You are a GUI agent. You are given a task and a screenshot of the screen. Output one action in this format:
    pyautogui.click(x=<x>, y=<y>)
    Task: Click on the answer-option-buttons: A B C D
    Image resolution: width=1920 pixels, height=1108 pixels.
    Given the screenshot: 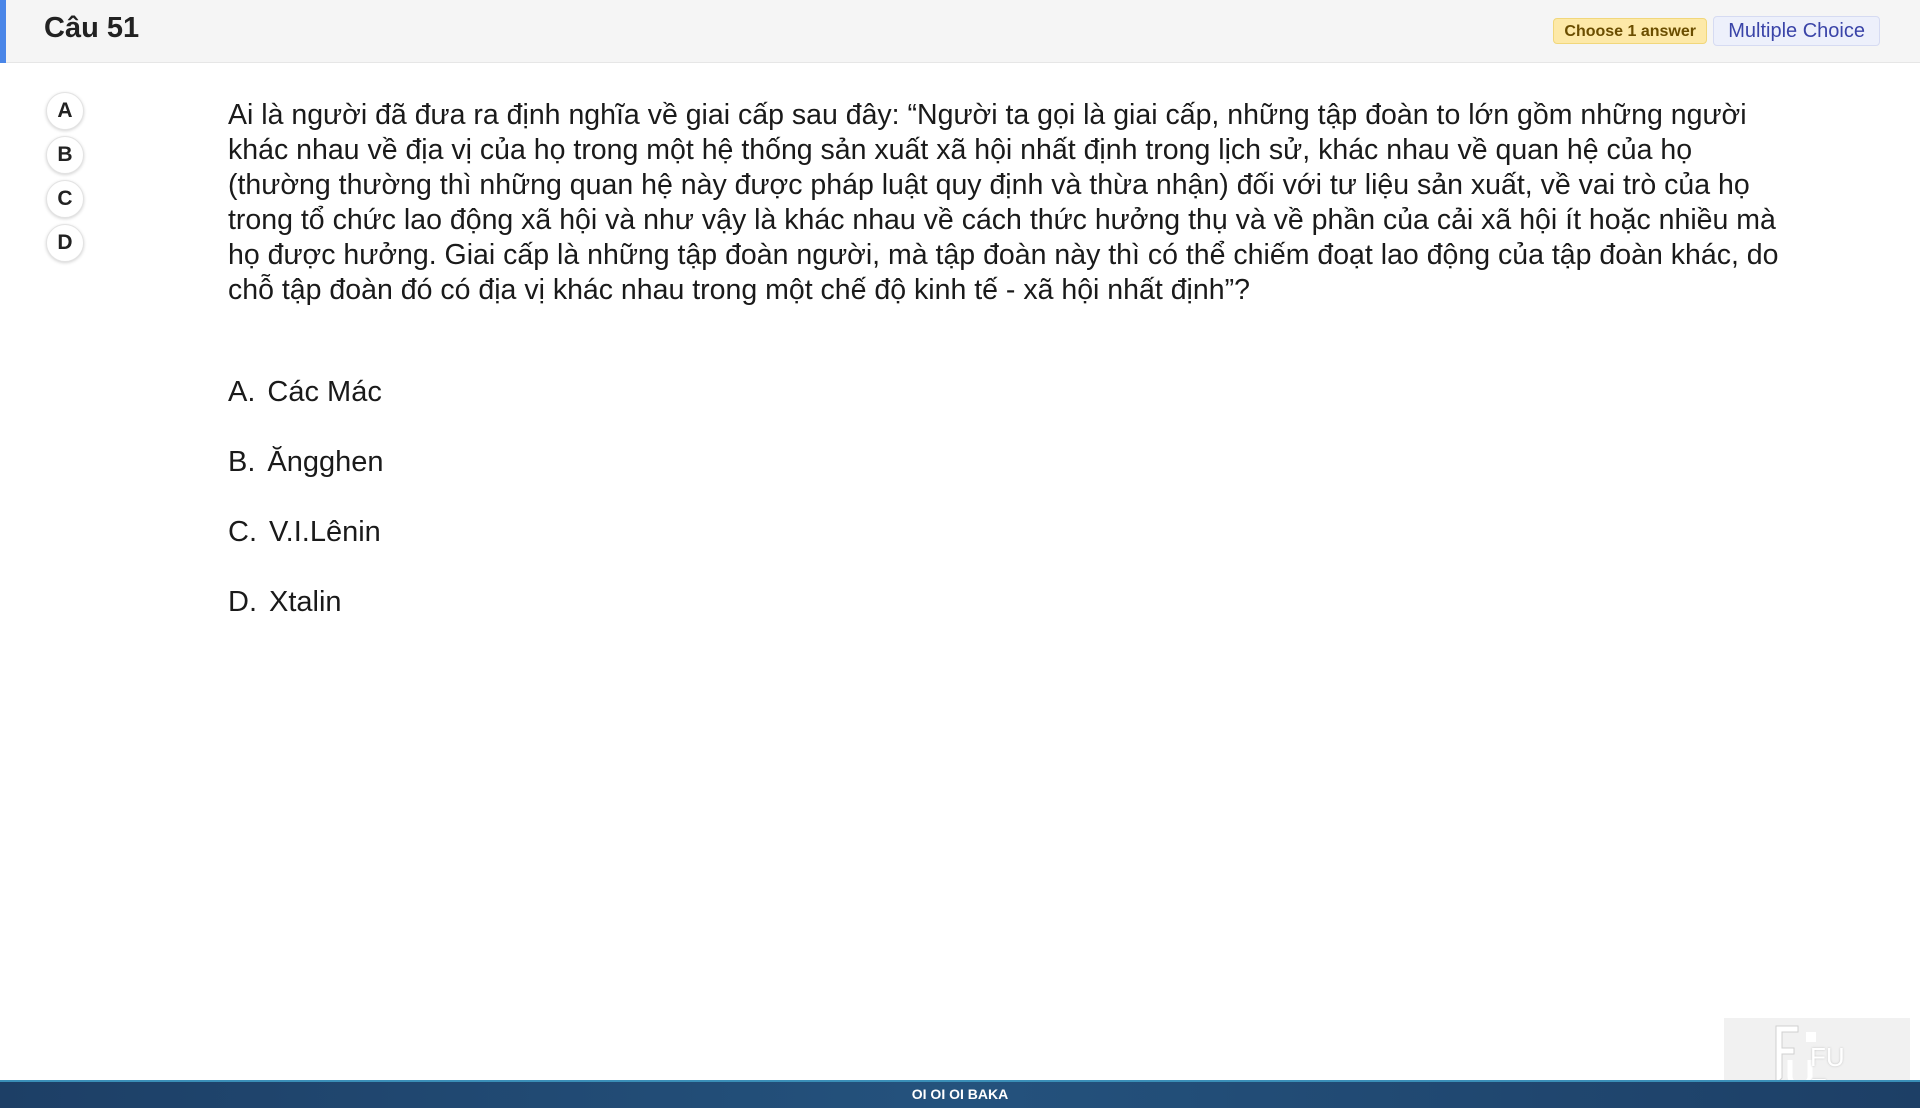 What is the action you would take?
    pyautogui.click(x=65, y=180)
    